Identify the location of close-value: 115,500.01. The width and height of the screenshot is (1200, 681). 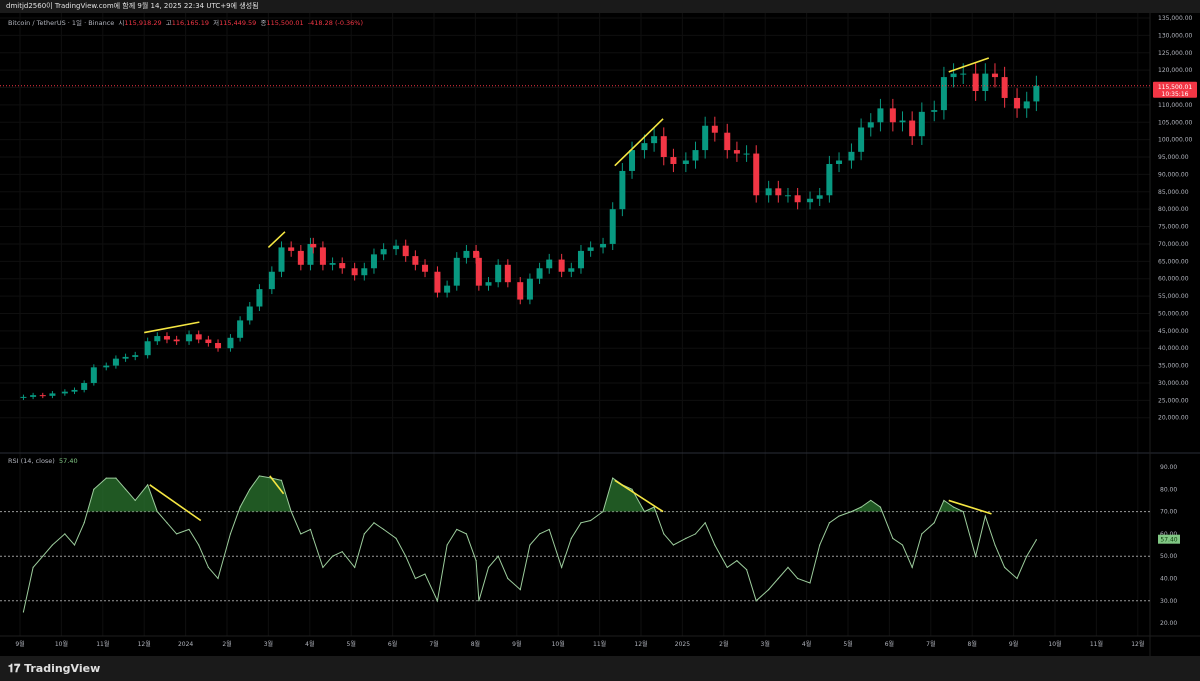
(285, 23).